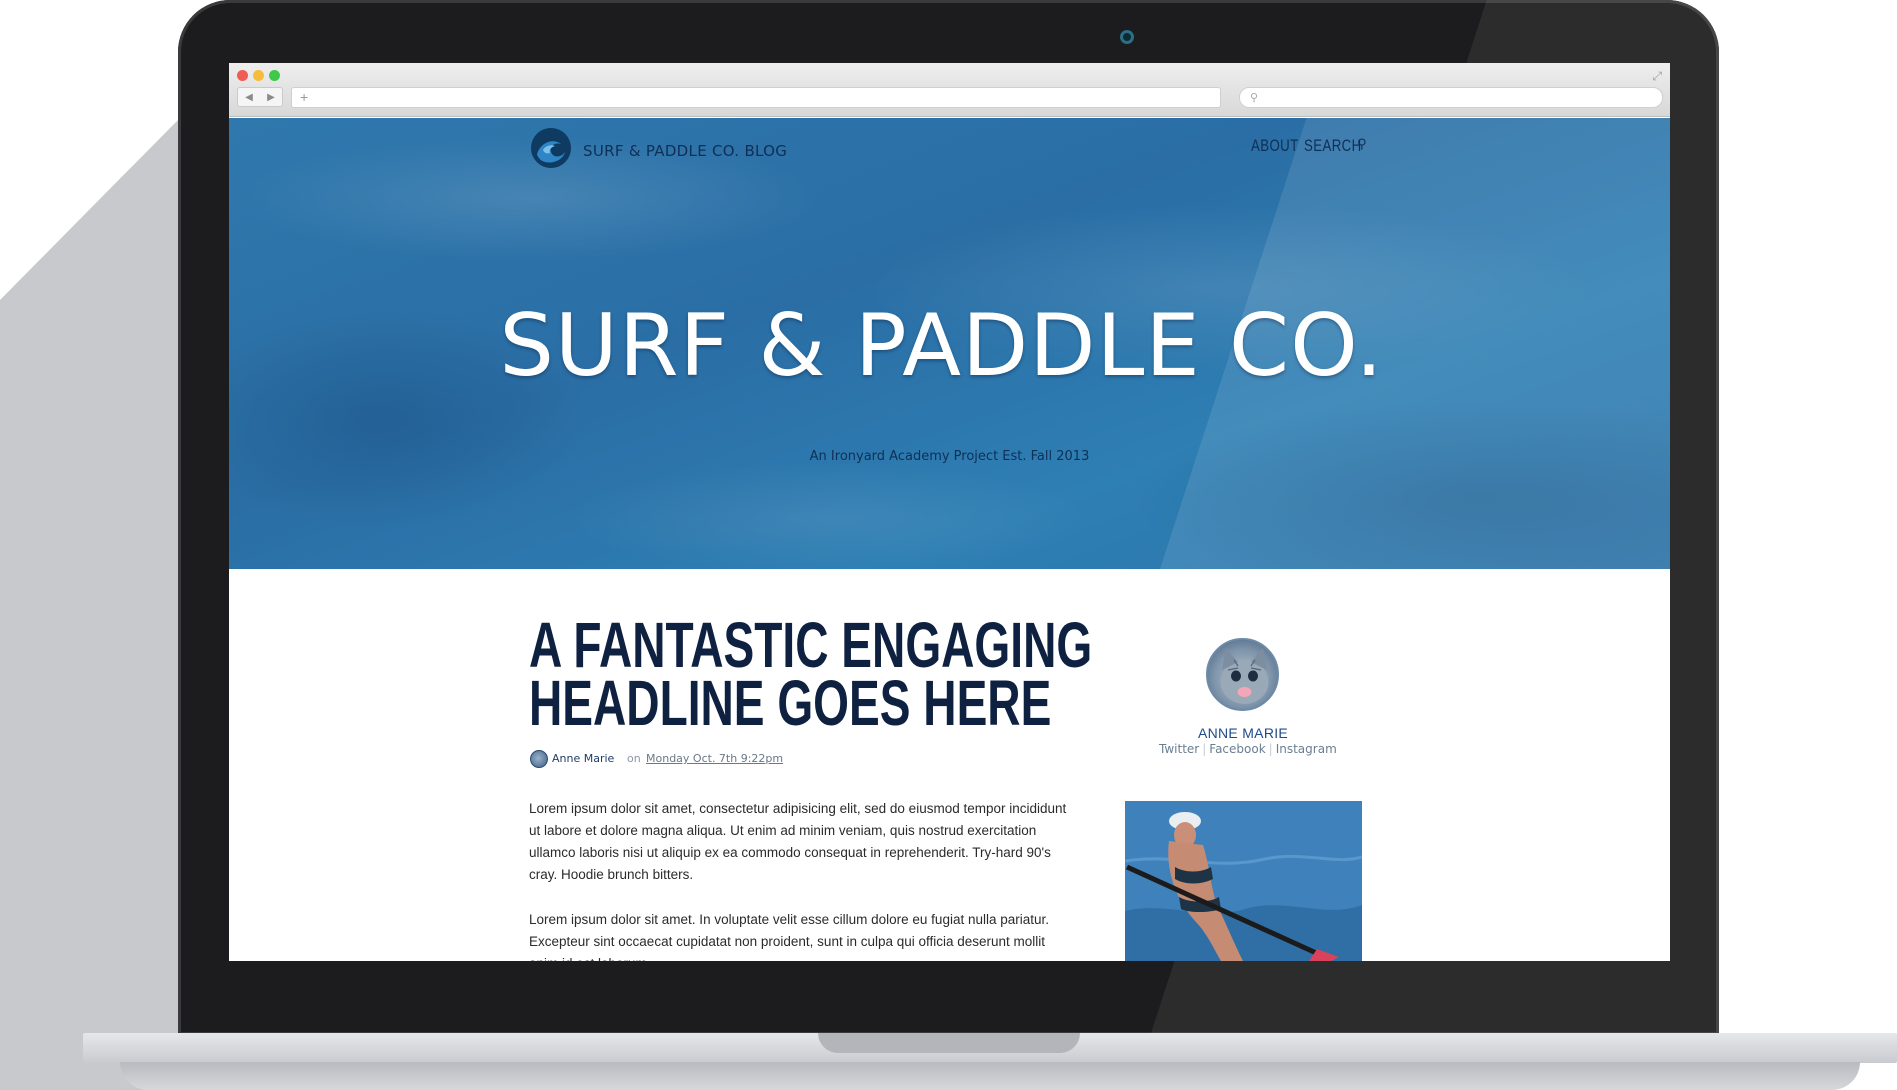  Describe the element at coordinates (811, 645) in the screenshot. I see `headline-line-1: A FANTASTIC ENGAGING` at that location.